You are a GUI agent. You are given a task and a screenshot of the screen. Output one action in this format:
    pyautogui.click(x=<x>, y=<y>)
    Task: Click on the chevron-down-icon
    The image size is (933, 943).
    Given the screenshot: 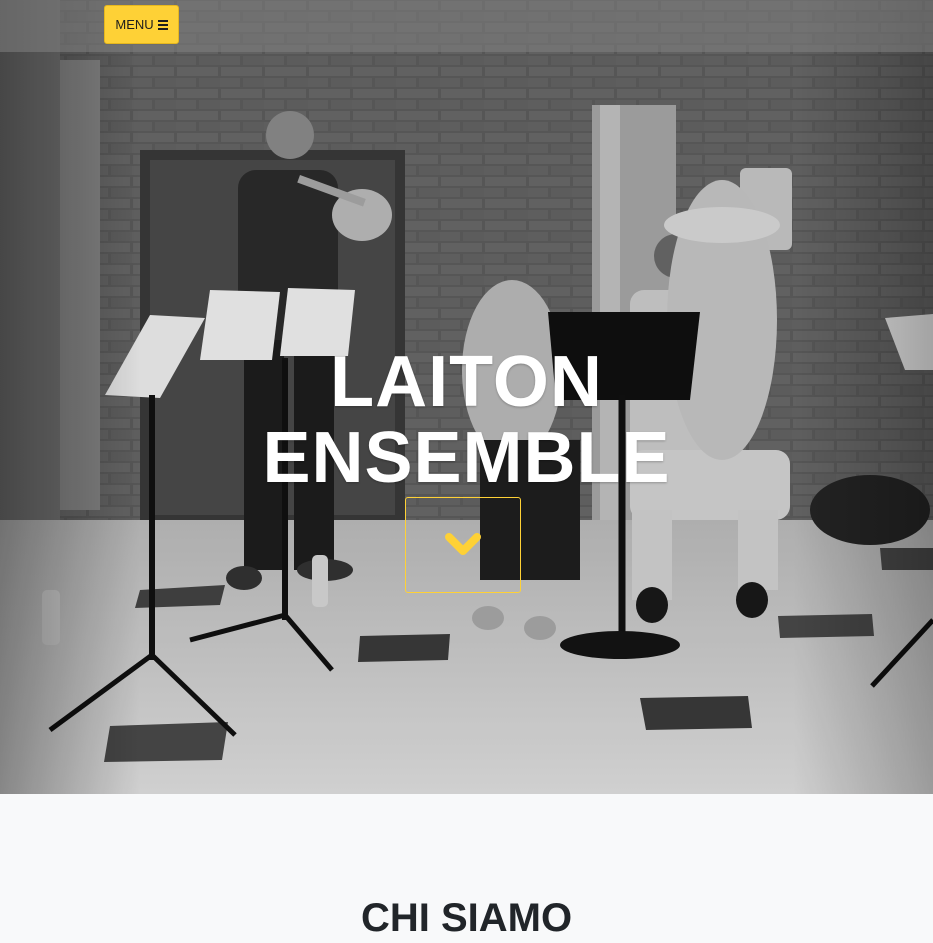 What is the action you would take?
    pyautogui.click(x=463, y=544)
    